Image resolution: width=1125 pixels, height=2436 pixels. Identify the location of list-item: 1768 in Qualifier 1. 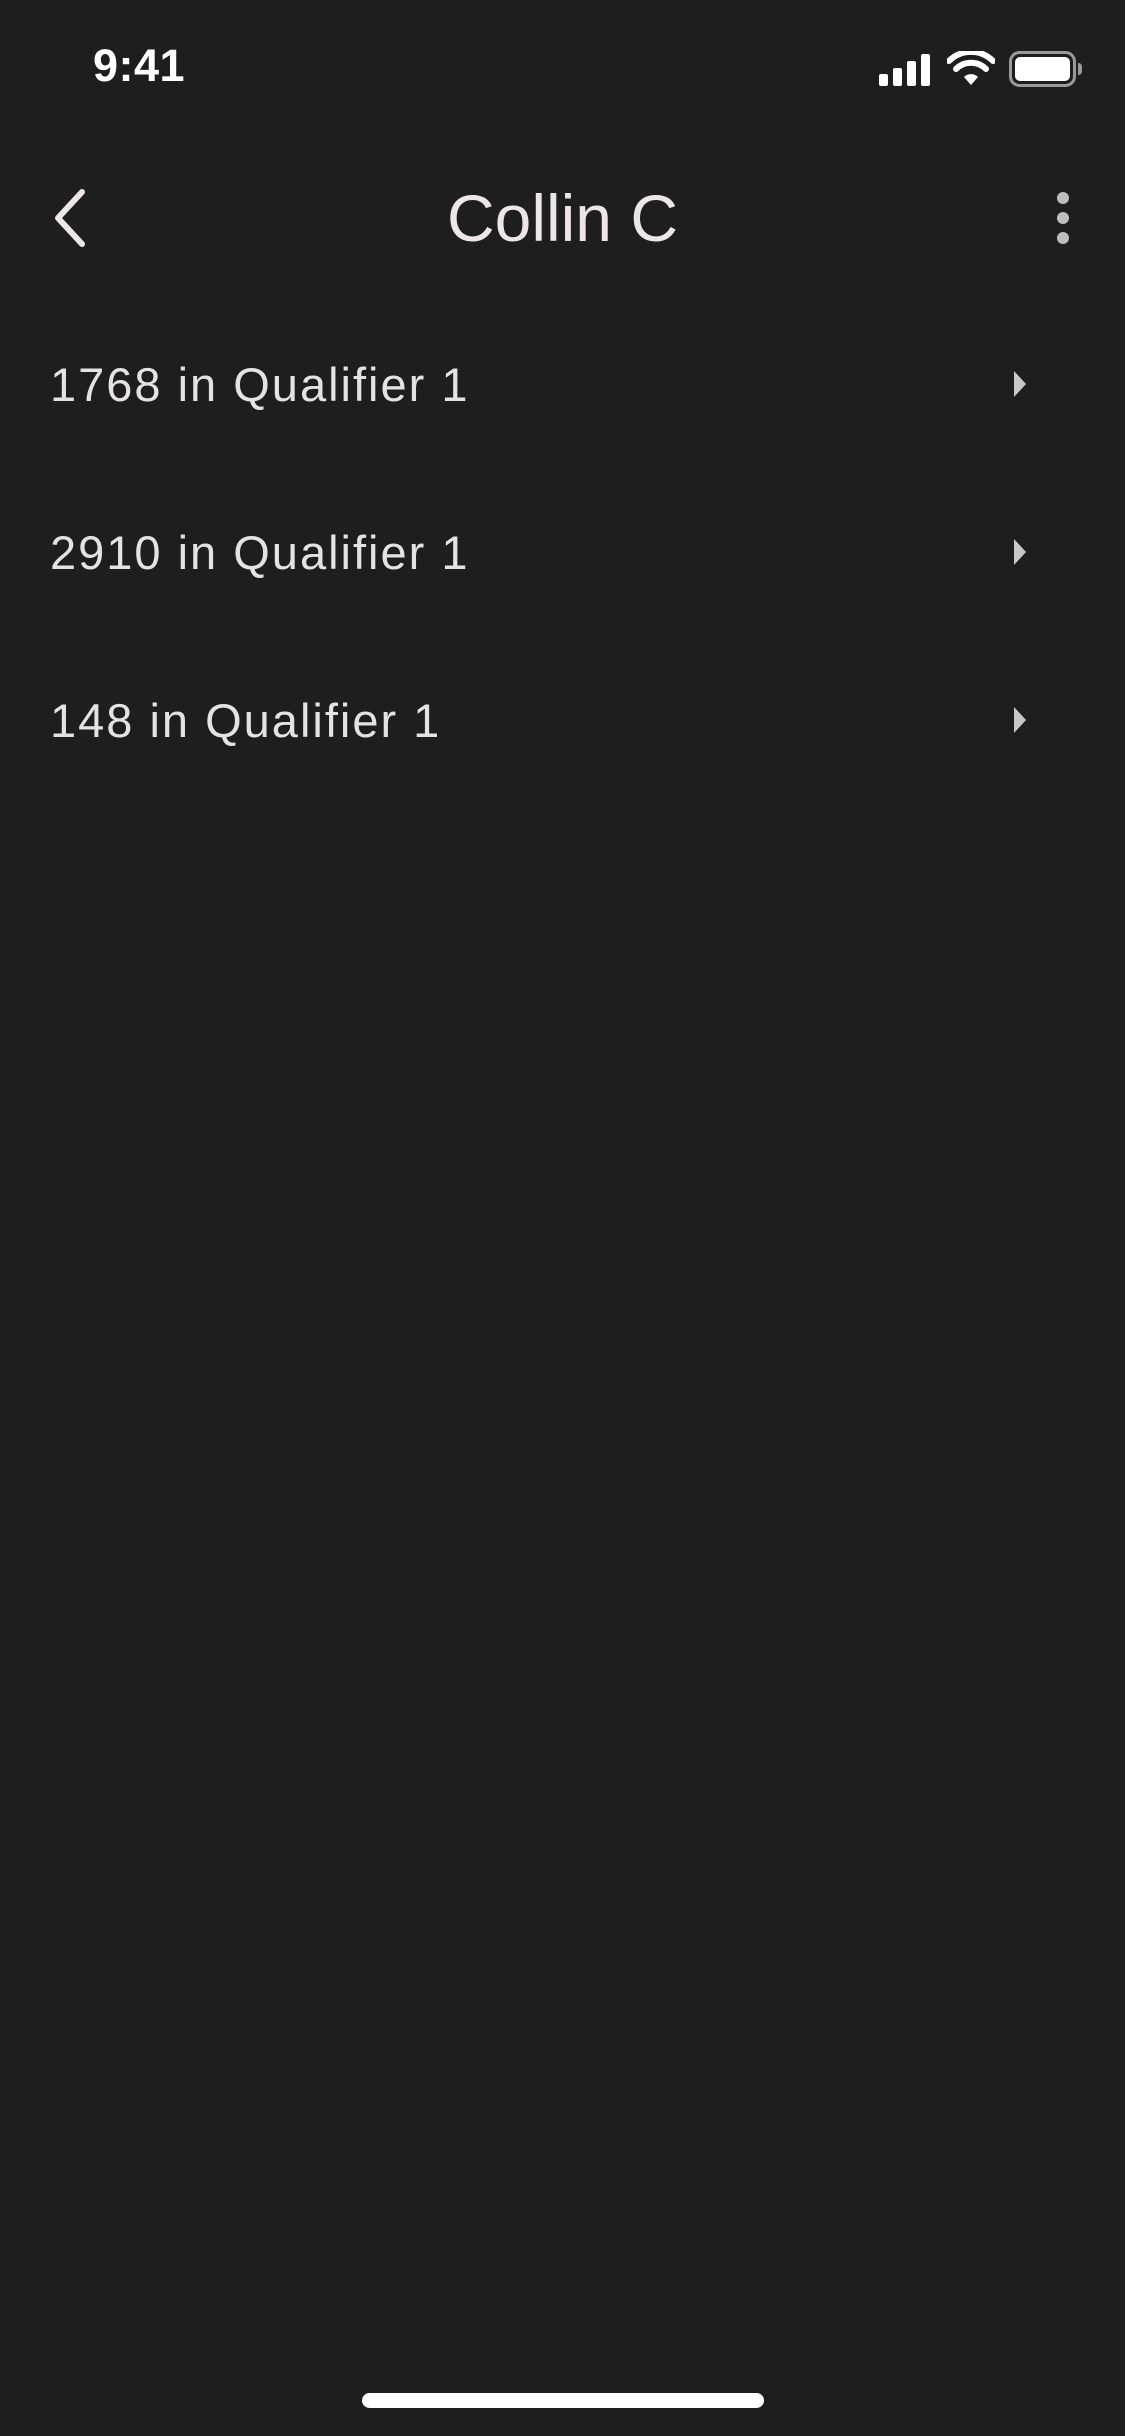
(562, 384).